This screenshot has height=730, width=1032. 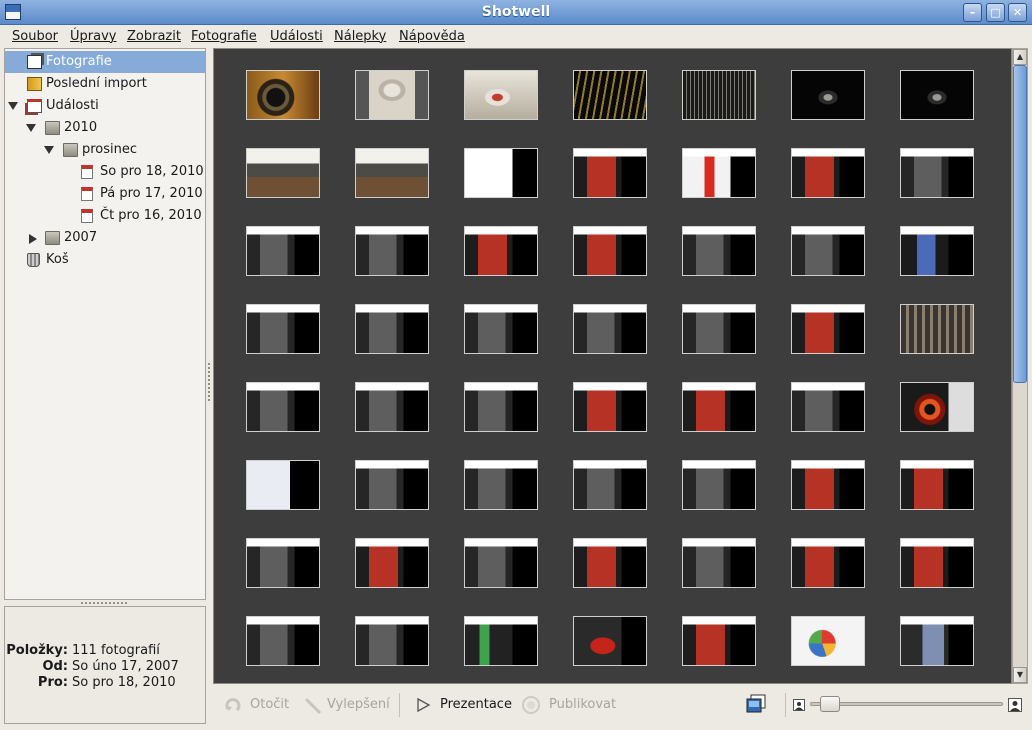 I want to click on zoom-slider, so click(x=906, y=704).